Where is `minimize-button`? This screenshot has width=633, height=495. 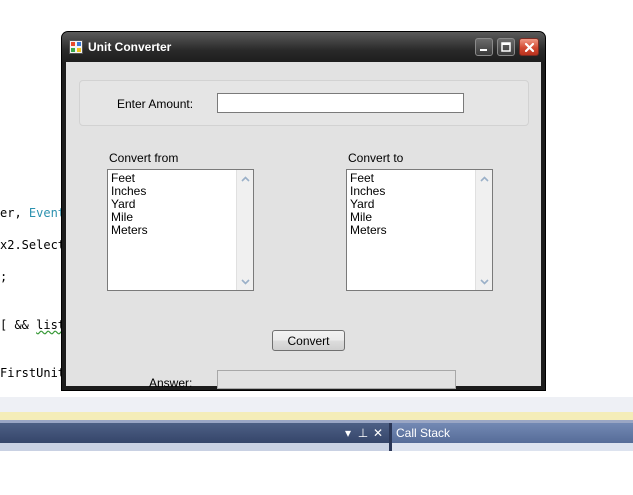 minimize-button is located at coordinates (484, 47).